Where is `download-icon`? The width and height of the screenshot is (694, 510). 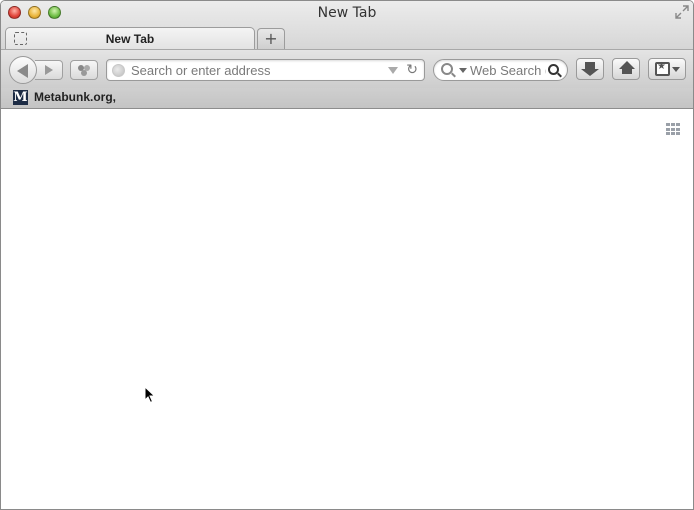
download-icon is located at coordinates (590, 69).